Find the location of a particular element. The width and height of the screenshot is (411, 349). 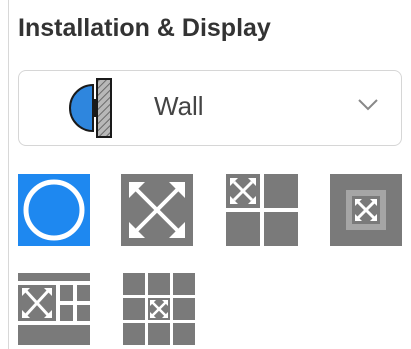

quad-view-icon is located at coordinates (262, 210).